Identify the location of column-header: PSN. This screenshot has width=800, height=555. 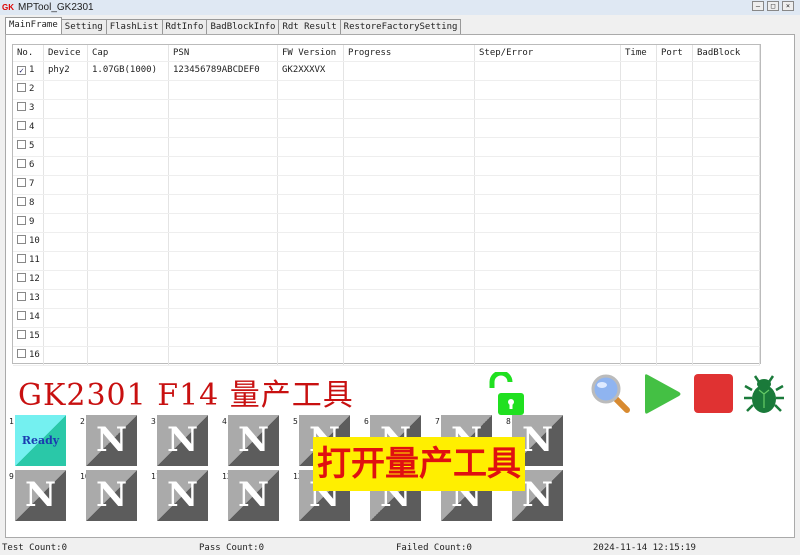
(223, 53).